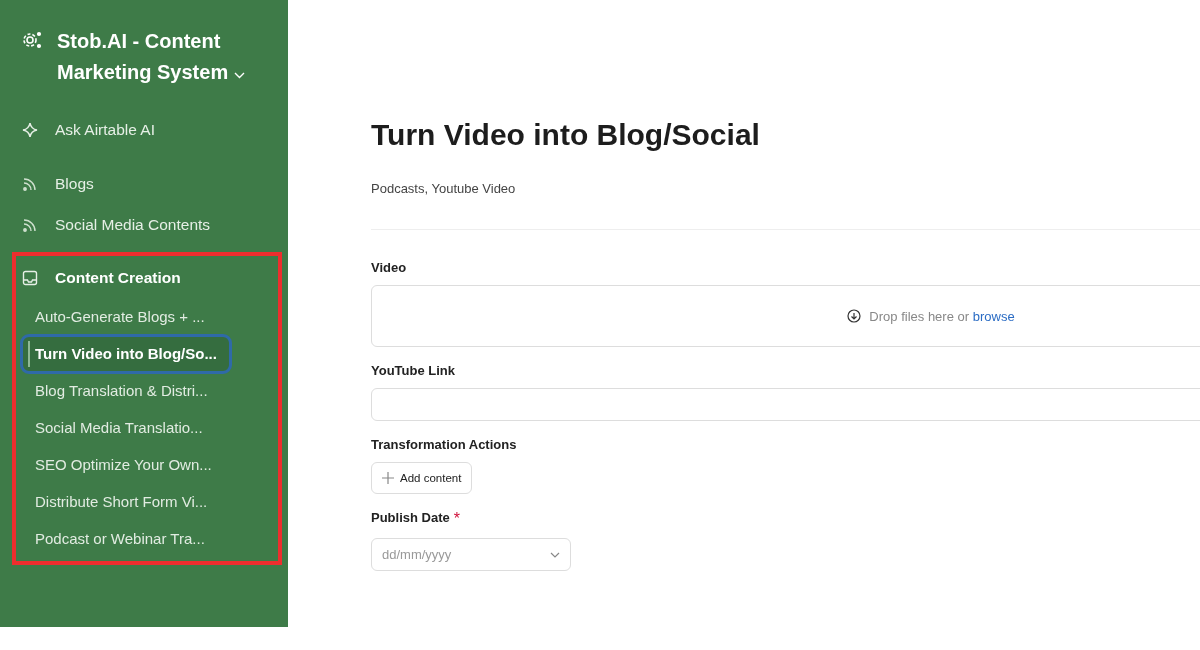 This screenshot has height=650, width=1200. I want to click on add-content-button: Add content, so click(422, 478).